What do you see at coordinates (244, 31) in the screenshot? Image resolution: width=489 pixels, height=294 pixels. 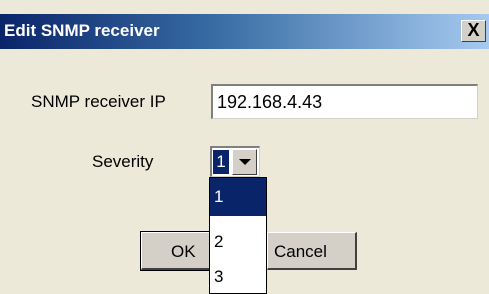 I see `title-bar: Edit SNMP receiver X` at bounding box center [244, 31].